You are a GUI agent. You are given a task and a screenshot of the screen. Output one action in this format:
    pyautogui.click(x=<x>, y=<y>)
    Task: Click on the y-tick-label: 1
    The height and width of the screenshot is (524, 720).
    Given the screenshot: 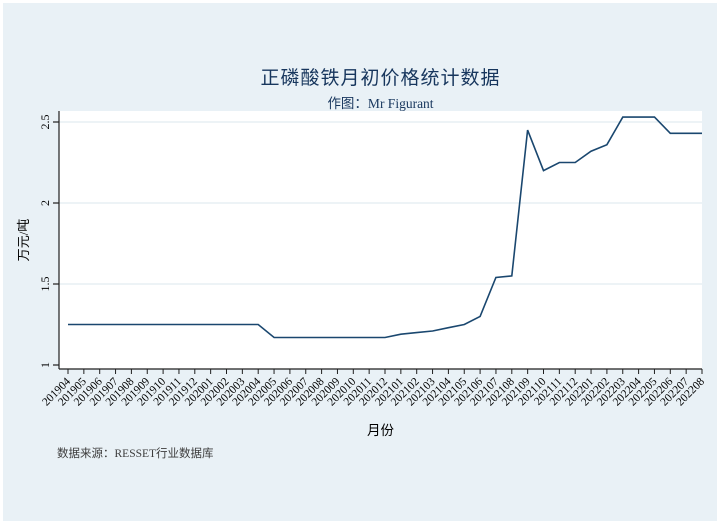 What is the action you would take?
    pyautogui.click(x=45, y=365)
    